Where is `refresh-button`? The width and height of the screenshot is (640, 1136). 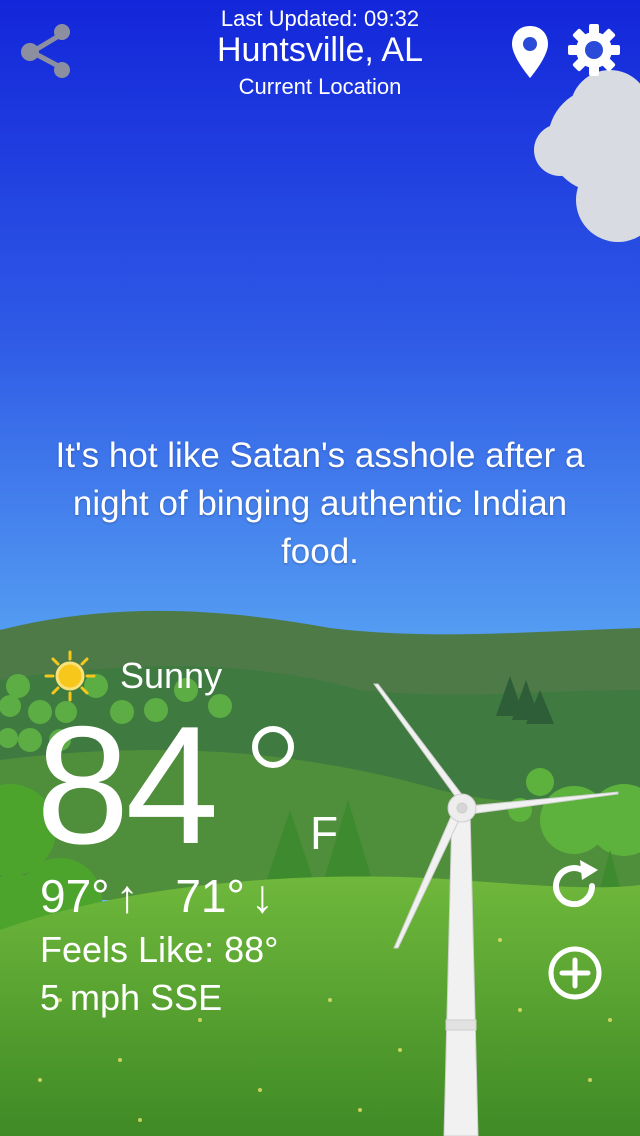
refresh-button is located at coordinates (575, 887).